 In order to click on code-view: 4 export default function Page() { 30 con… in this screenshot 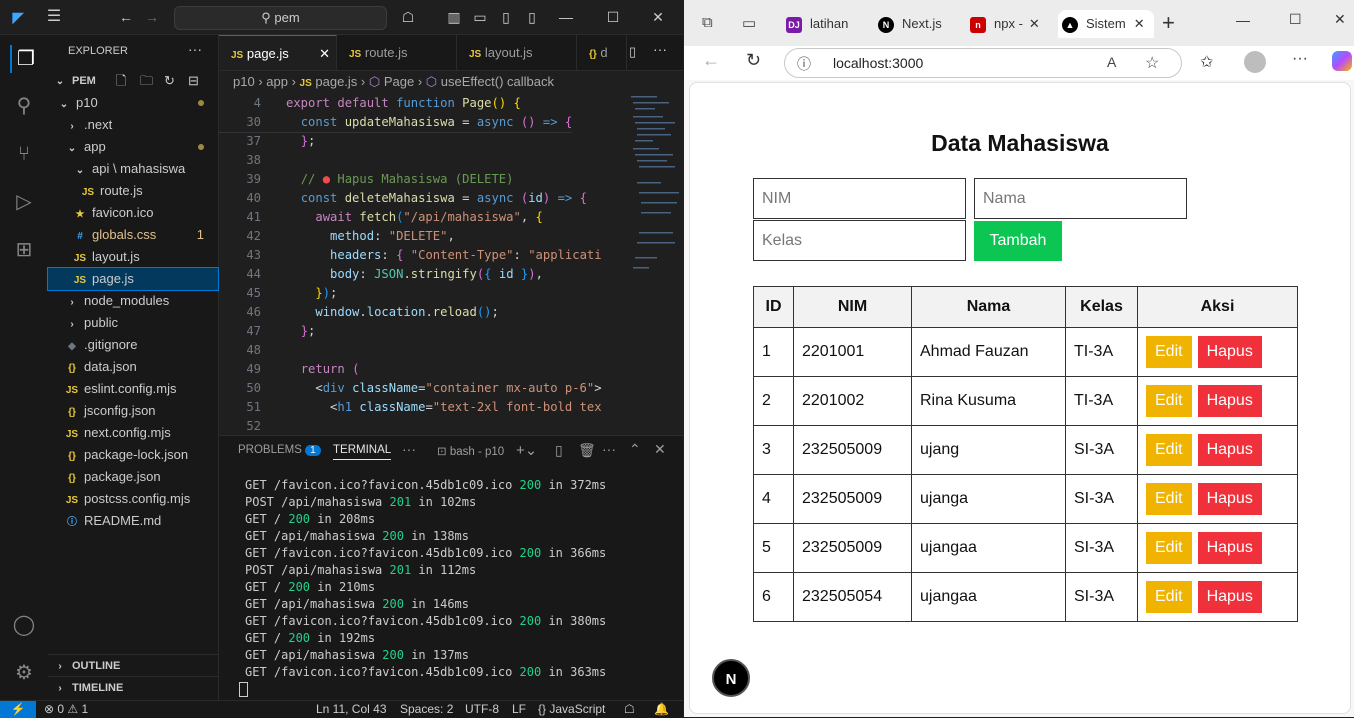, I will do `click(421, 264)`.